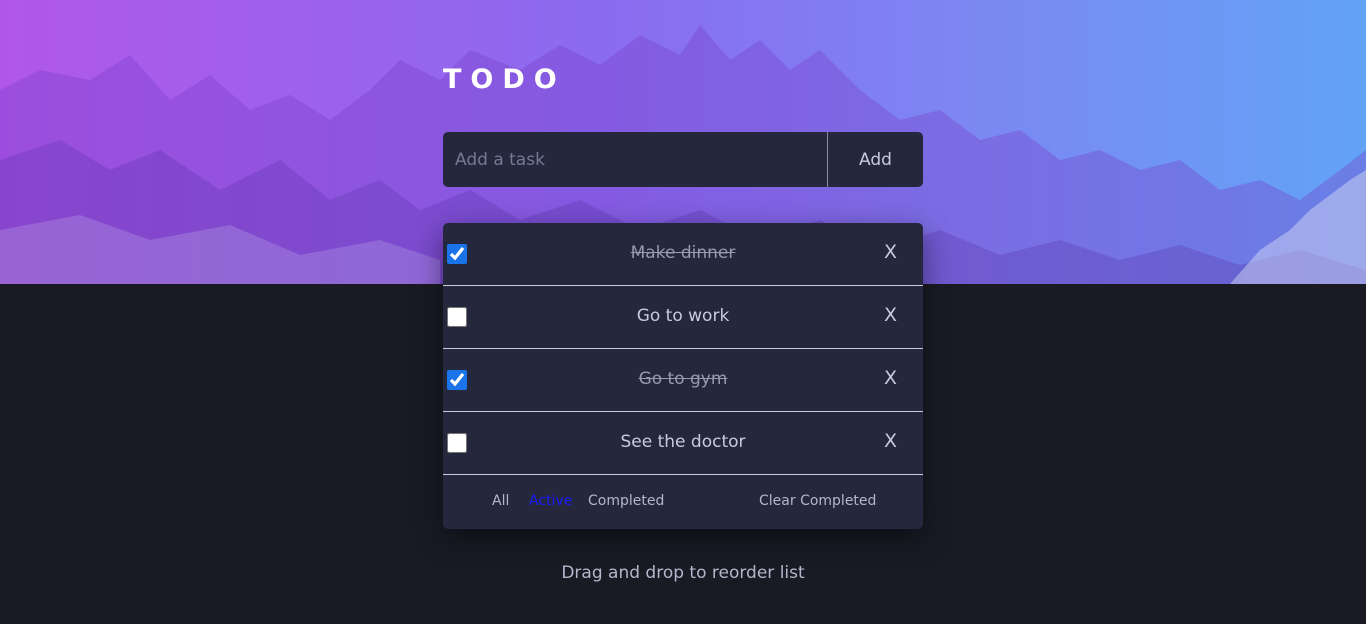  I want to click on delete-button-2: X, so click(890, 315).